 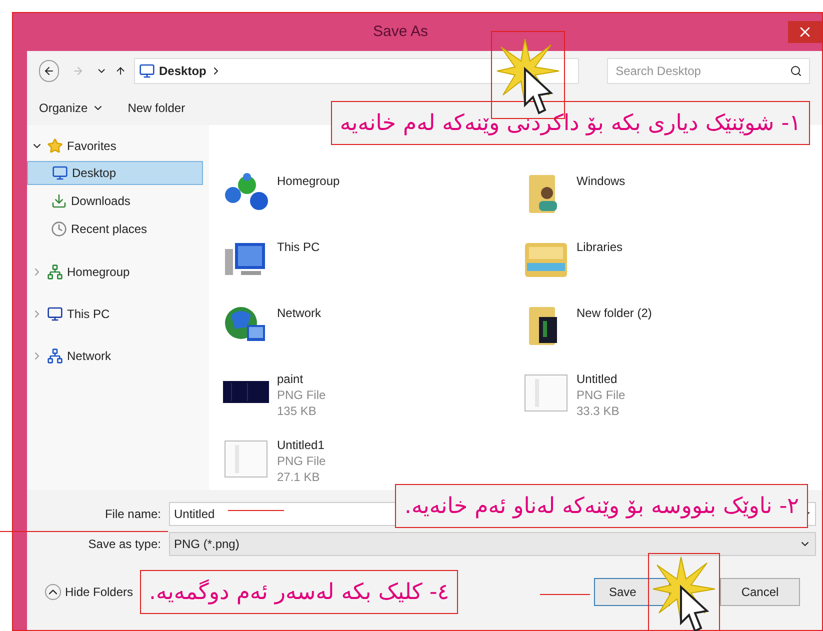 I want to click on annotation-tooltip: ٤- کلیک بکە لەسەر ئەم دوگمەیە., so click(x=299, y=592).